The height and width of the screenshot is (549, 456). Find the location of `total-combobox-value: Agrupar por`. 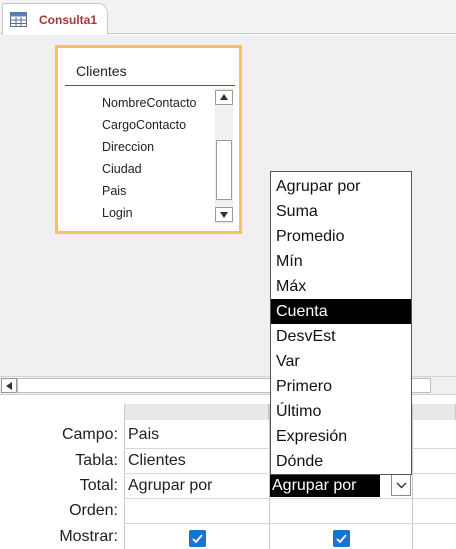

total-combobox-value: Agrupar por is located at coordinates (325, 485).